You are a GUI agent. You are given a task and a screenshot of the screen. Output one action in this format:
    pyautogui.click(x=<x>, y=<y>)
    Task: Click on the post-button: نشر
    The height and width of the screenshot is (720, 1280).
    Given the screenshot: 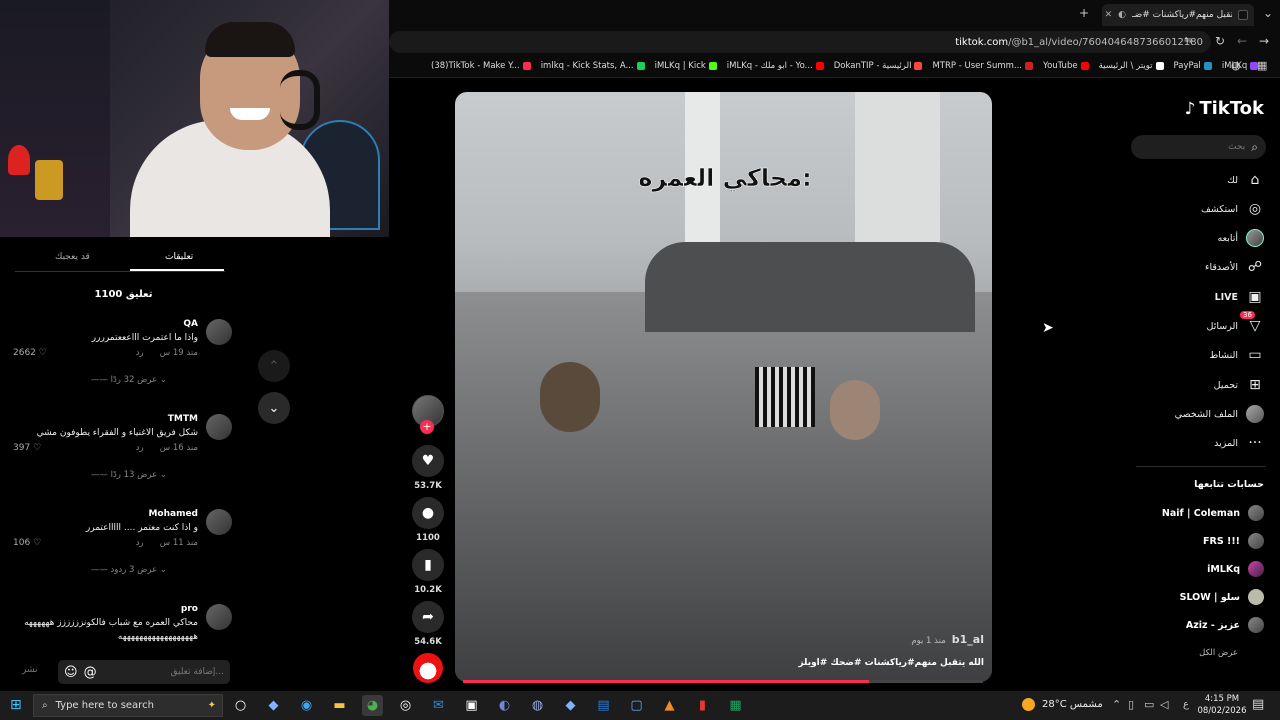 What is the action you would take?
    pyautogui.click(x=30, y=670)
    